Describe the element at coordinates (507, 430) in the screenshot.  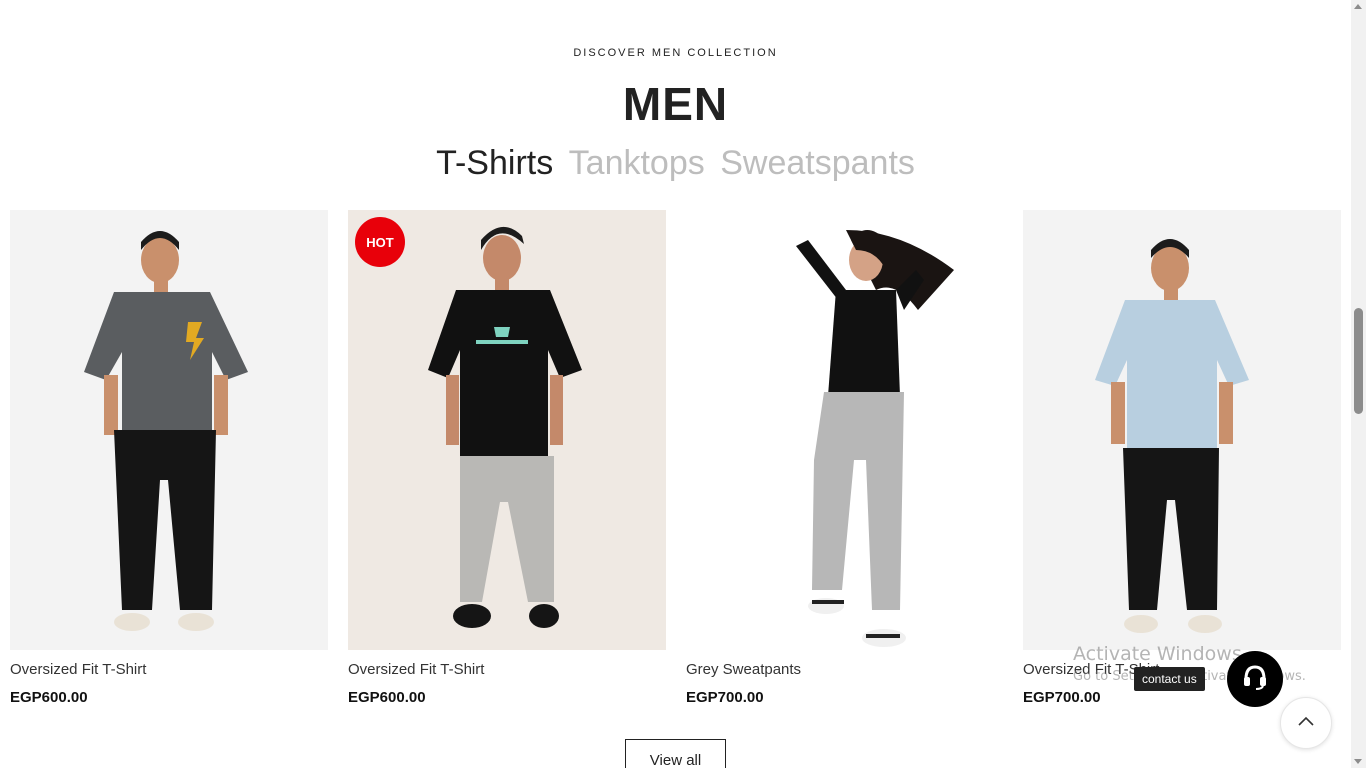
I see `product-image: HOT` at that location.